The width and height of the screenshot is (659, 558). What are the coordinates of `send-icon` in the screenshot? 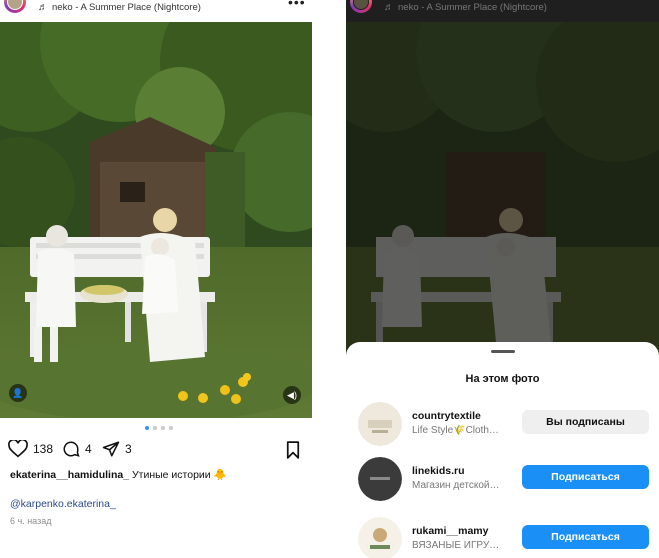 It's located at (111, 449).